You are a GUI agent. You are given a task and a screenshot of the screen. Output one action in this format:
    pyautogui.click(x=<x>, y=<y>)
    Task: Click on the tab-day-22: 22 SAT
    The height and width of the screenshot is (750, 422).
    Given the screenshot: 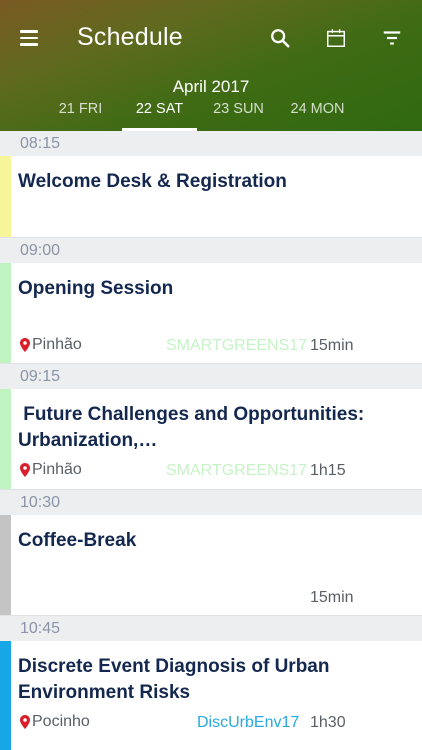 What is the action you would take?
    pyautogui.click(x=159, y=114)
    